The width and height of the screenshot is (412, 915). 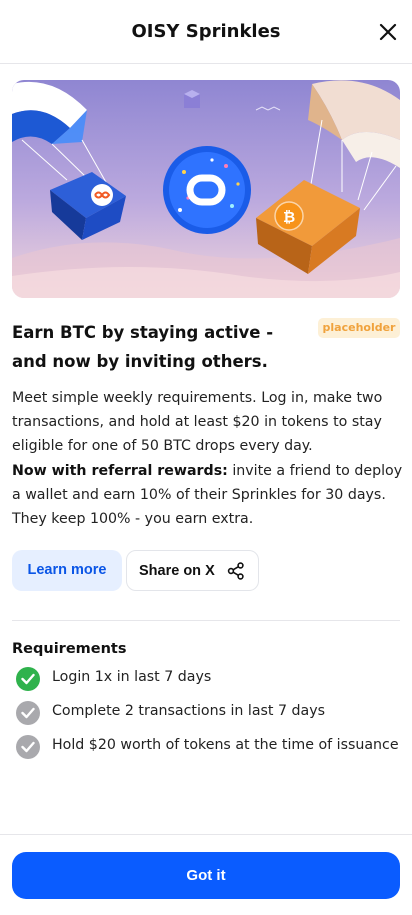 I want to click on share-icon, so click(x=235, y=571).